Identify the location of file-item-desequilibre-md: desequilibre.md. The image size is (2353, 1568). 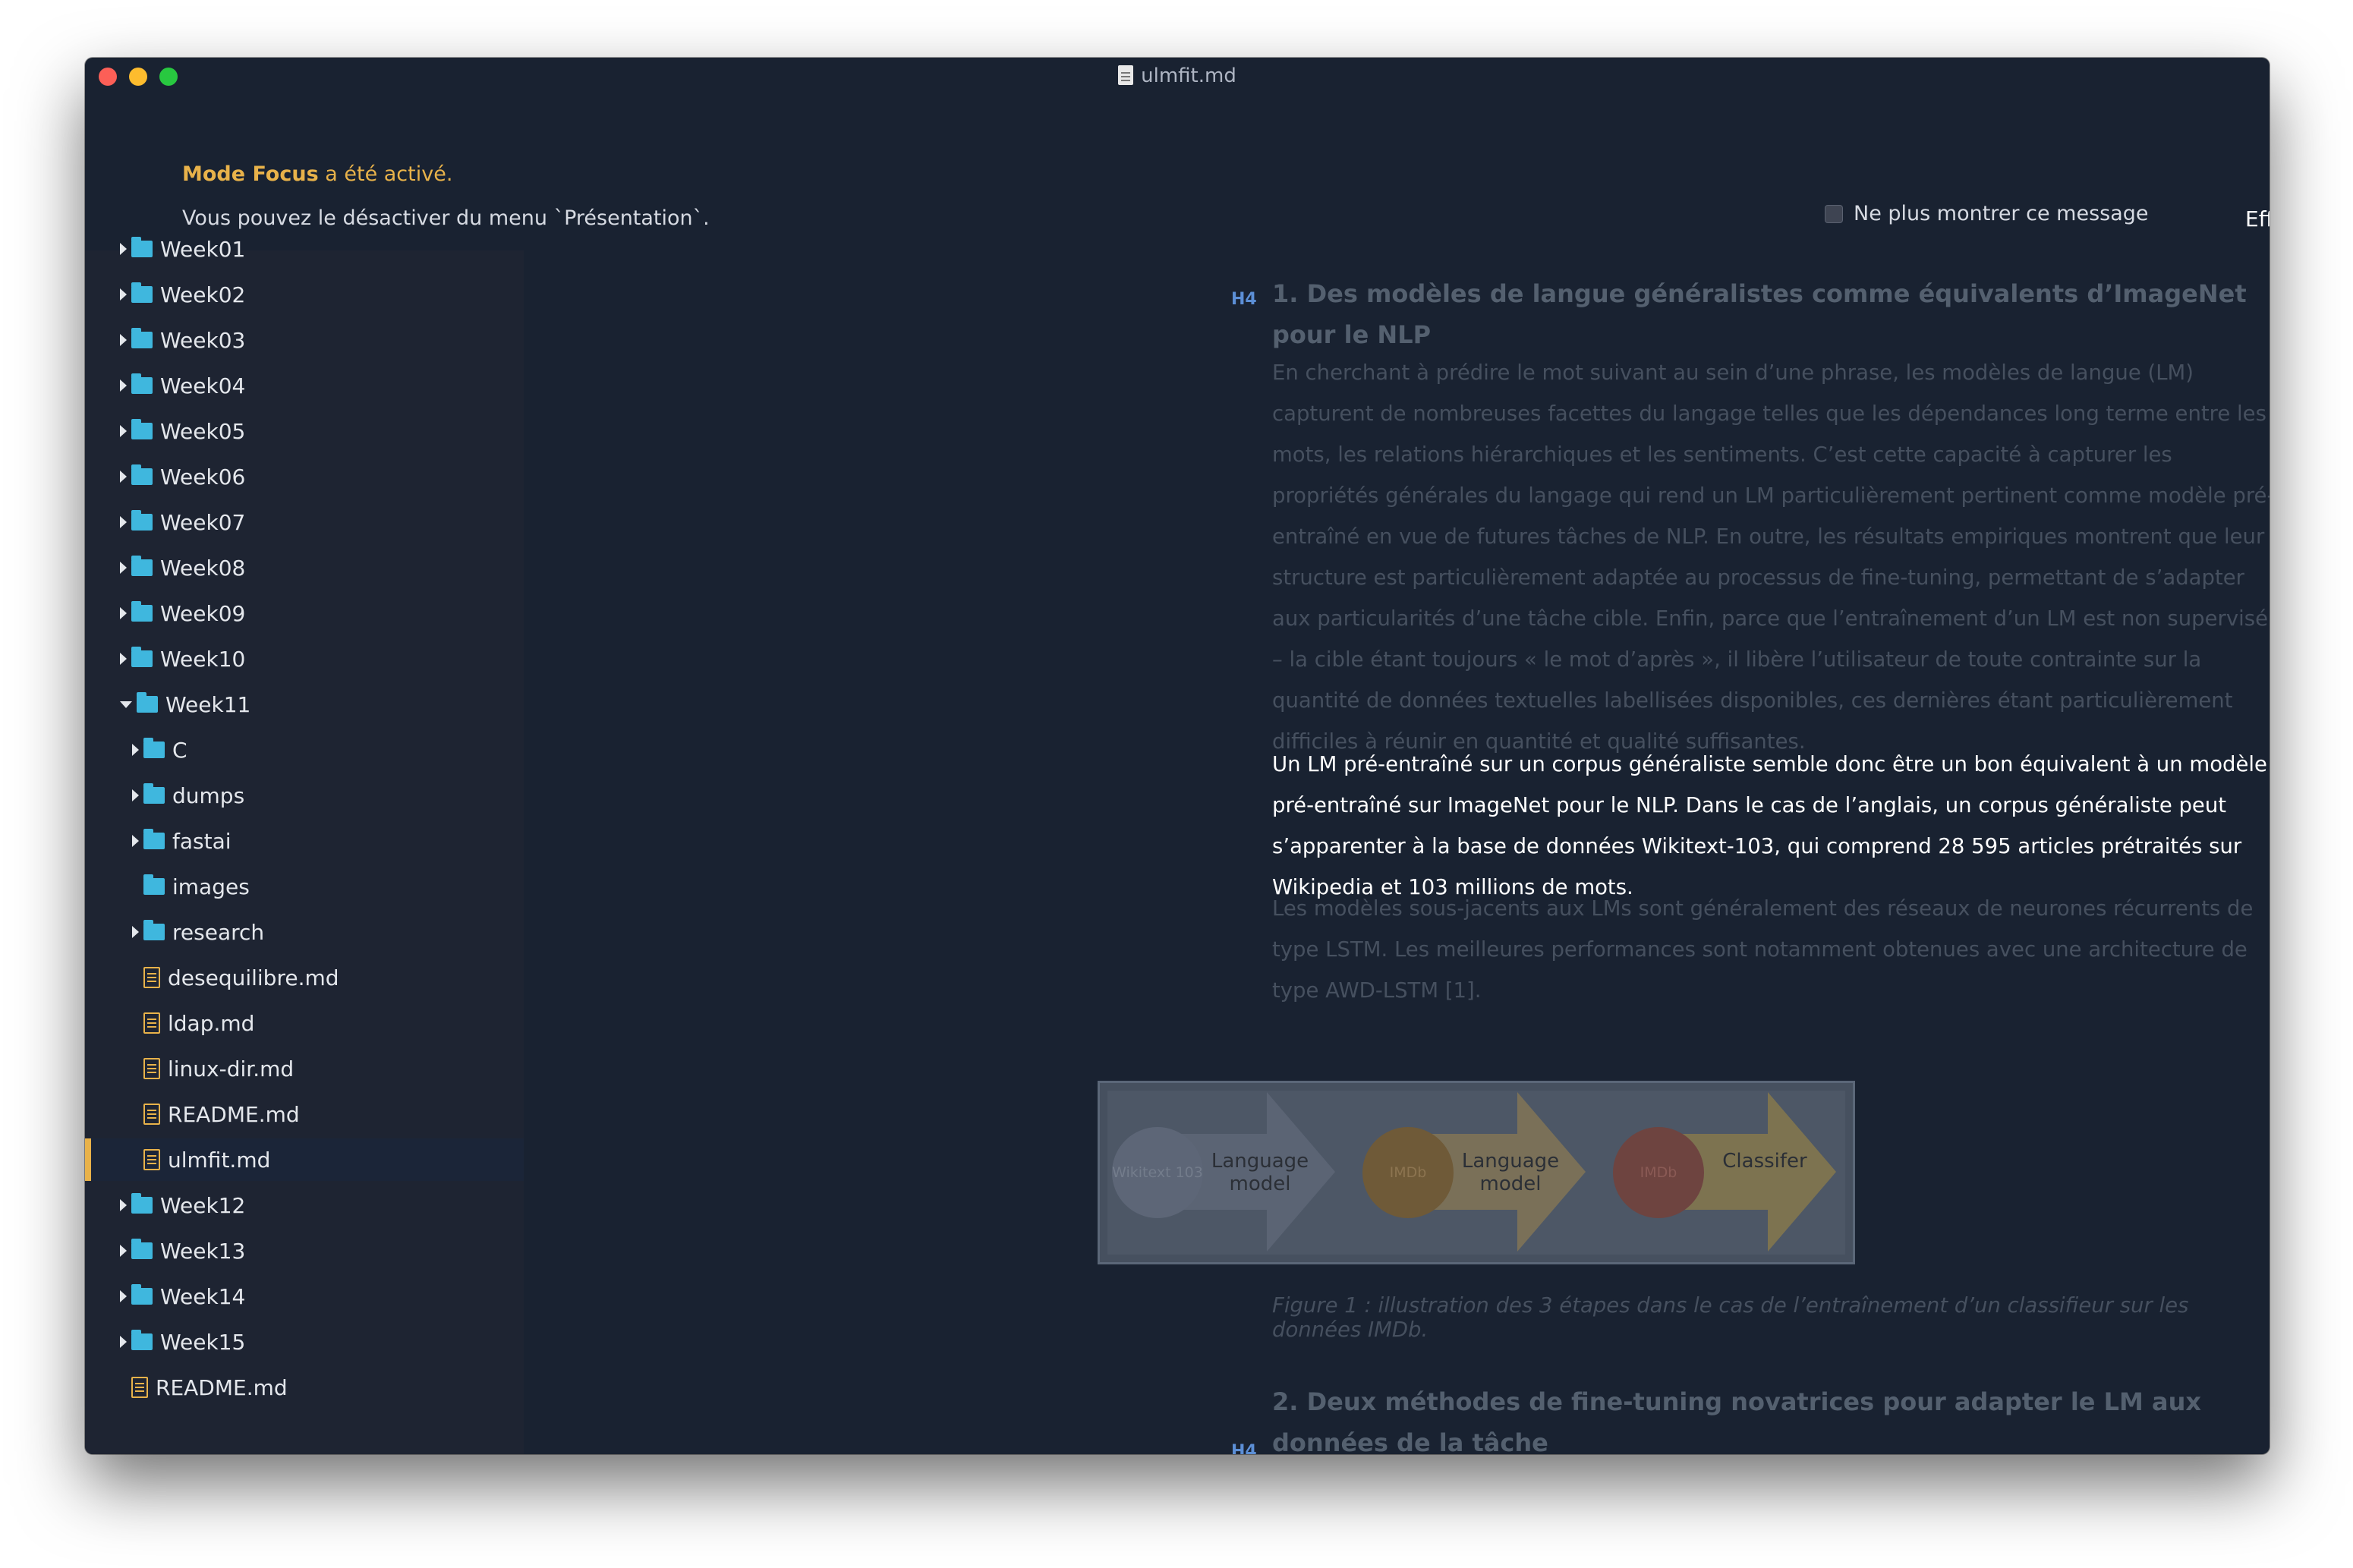
(235, 977).